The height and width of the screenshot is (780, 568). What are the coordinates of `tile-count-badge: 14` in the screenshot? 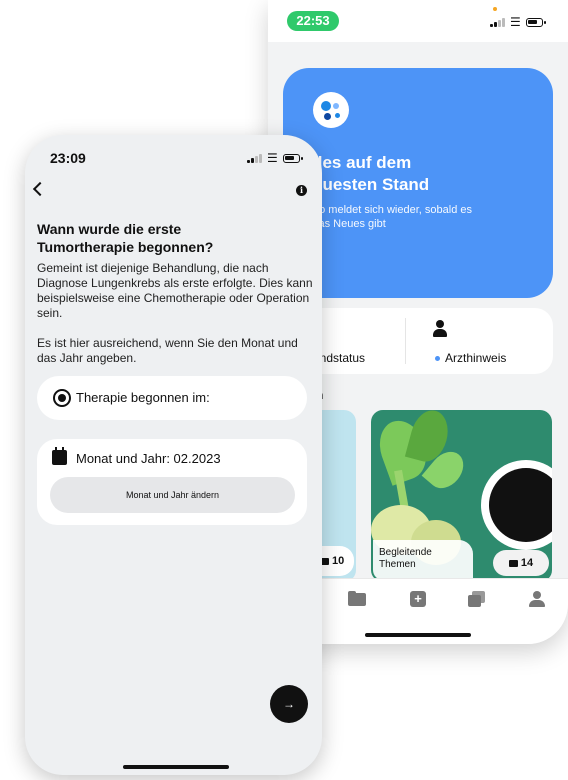 It's located at (521, 563).